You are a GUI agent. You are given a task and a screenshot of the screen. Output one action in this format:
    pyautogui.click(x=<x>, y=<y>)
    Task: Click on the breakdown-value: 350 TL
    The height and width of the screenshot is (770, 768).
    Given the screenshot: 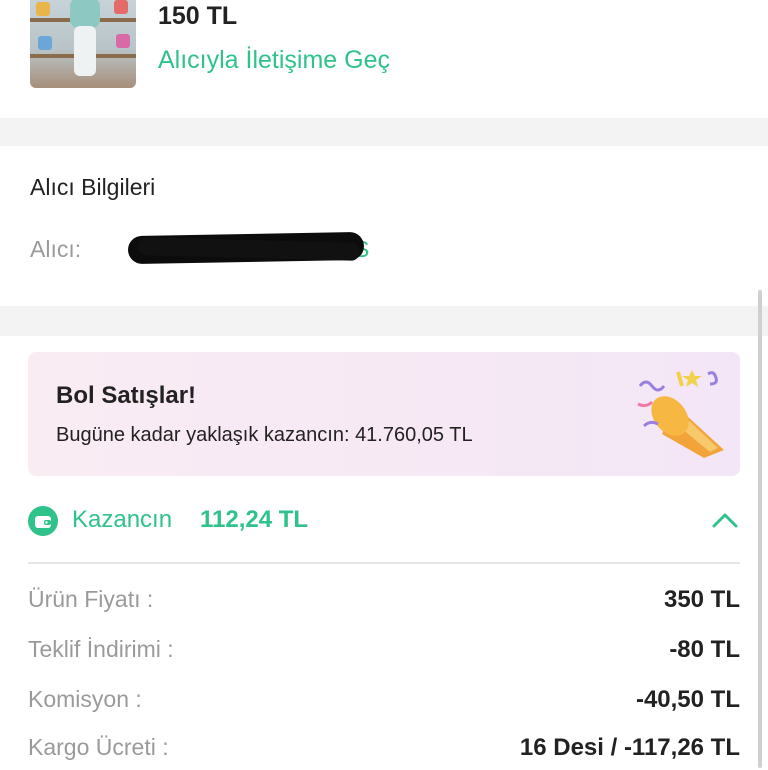 What is the action you would take?
    pyautogui.click(x=701, y=599)
    